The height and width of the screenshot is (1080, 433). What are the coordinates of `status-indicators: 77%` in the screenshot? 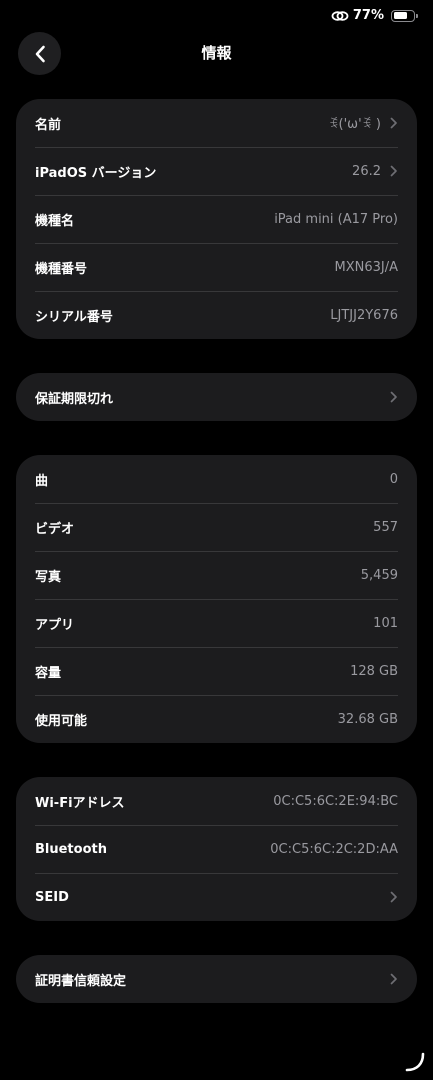 It's located at (374, 15).